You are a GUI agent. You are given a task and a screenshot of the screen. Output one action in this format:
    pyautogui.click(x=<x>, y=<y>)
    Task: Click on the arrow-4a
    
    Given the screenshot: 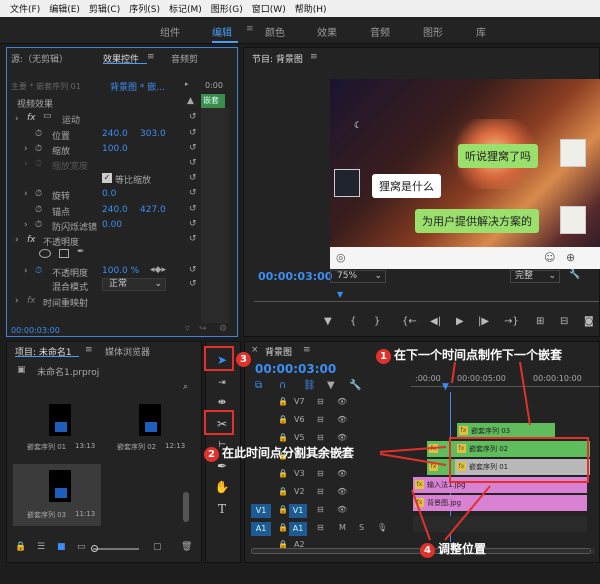 What is the action you would take?
    pyautogui.click(x=421, y=515)
    